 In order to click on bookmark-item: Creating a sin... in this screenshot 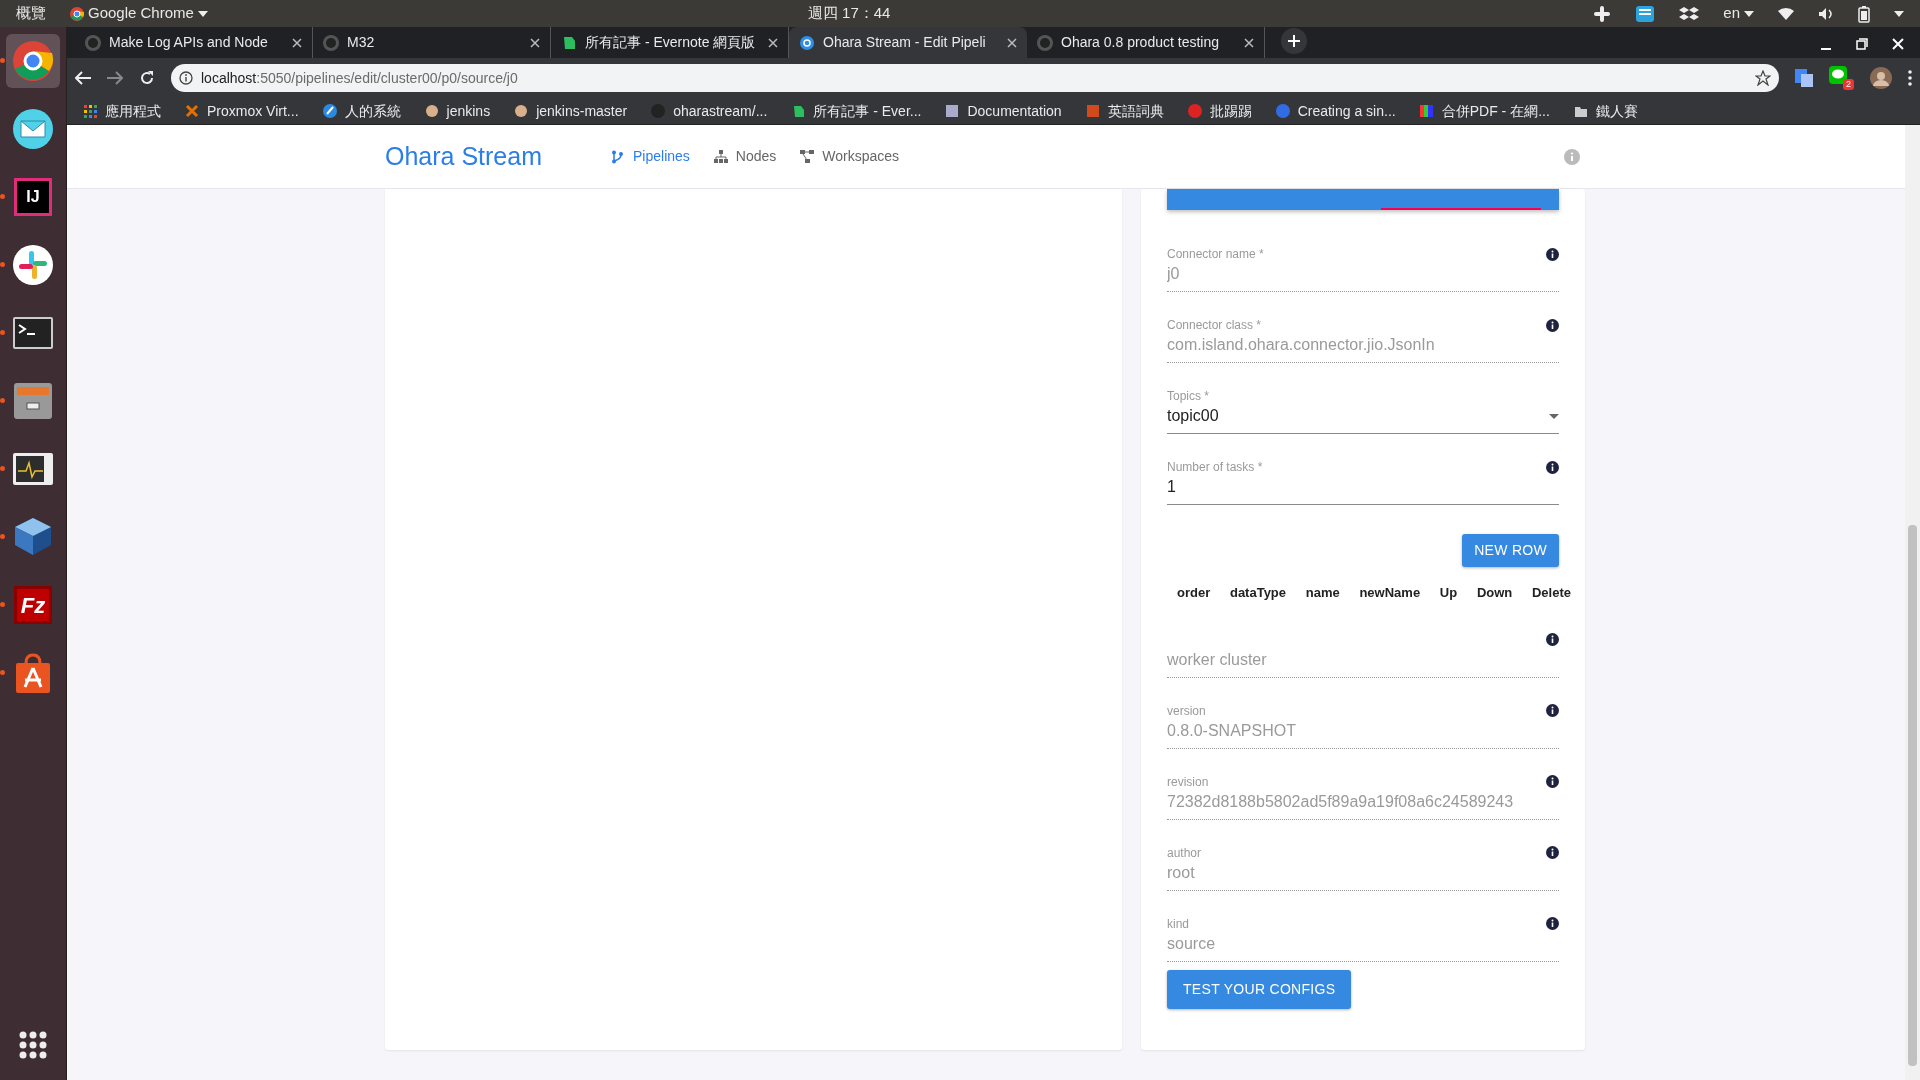, I will do `click(1335, 111)`.